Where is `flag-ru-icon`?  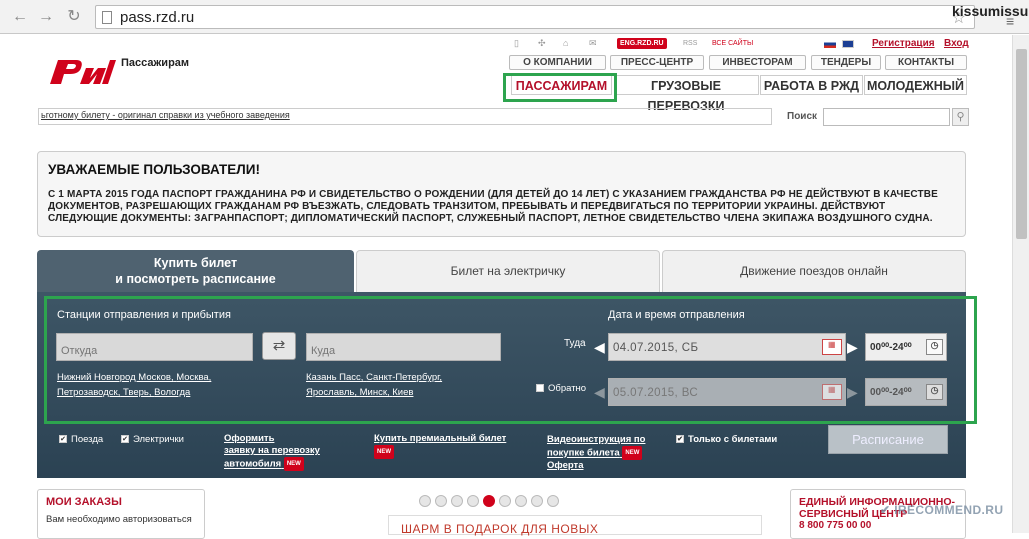
flag-ru-icon is located at coordinates (830, 44).